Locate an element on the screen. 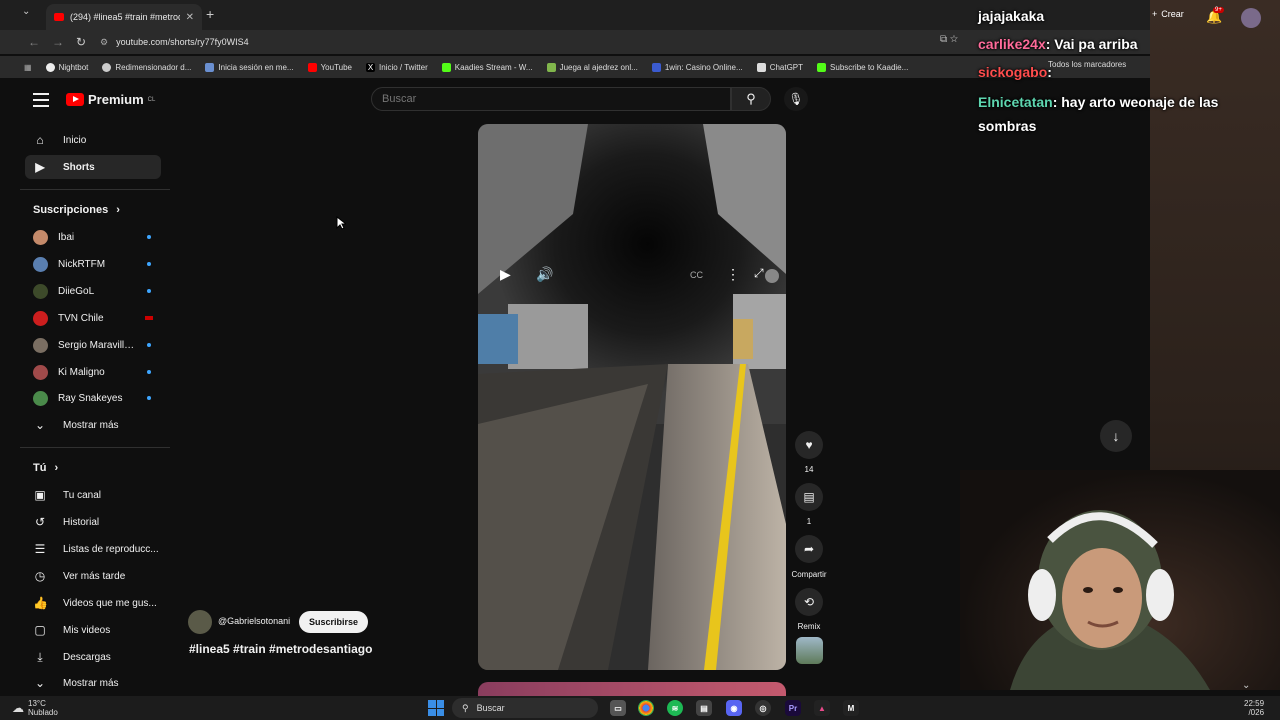 This screenshot has width=1280, height=720. fullscreen-icon: ⤢ is located at coordinates (759, 273).